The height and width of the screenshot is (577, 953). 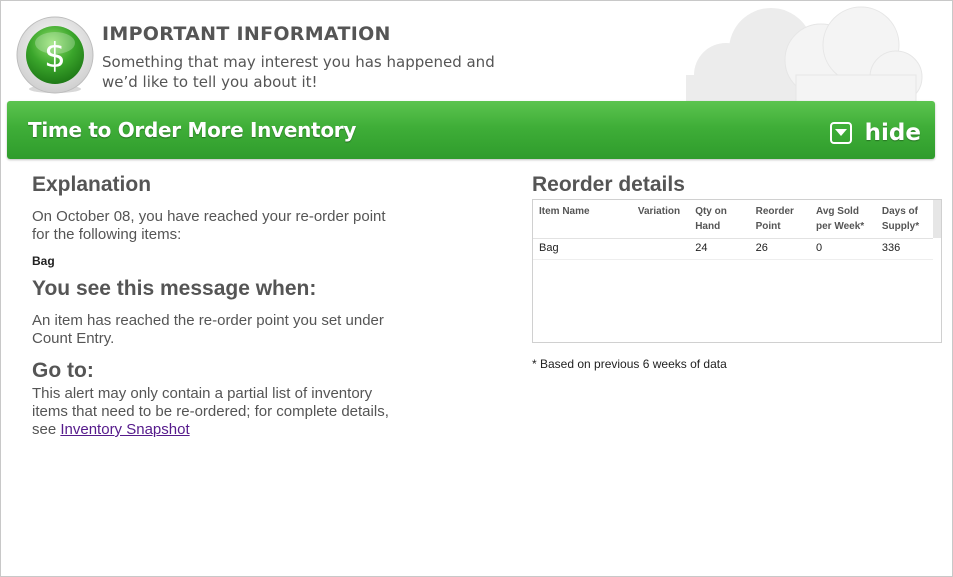 What do you see at coordinates (779, 219) in the screenshot?
I see `column-header-reorder-point: Reorder Point` at bounding box center [779, 219].